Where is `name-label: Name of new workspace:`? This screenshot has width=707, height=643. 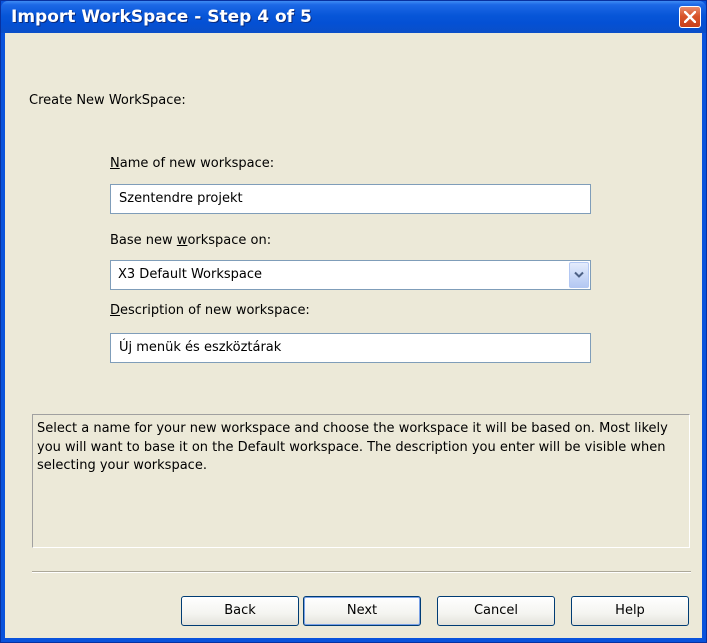 name-label: Name of new workspace: is located at coordinates (192, 163).